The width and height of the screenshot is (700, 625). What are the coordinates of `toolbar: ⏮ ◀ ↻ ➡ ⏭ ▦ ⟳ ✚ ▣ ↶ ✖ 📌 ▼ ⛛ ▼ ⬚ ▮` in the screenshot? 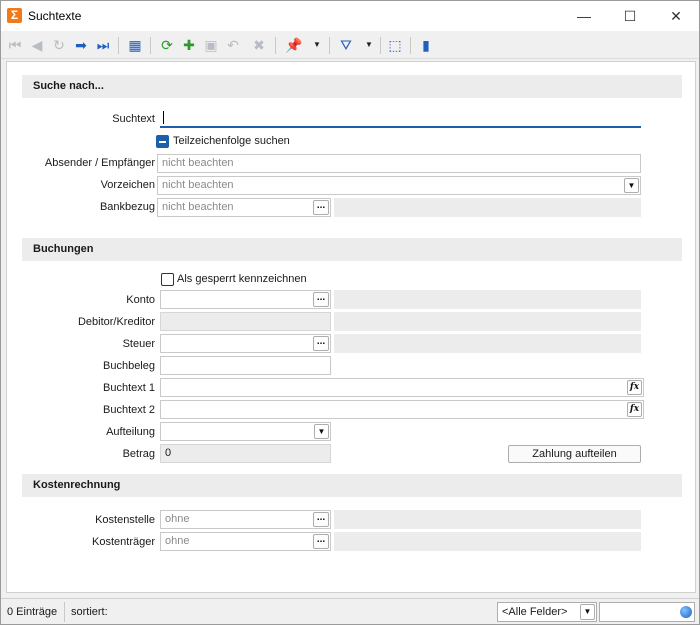 It's located at (350, 45).